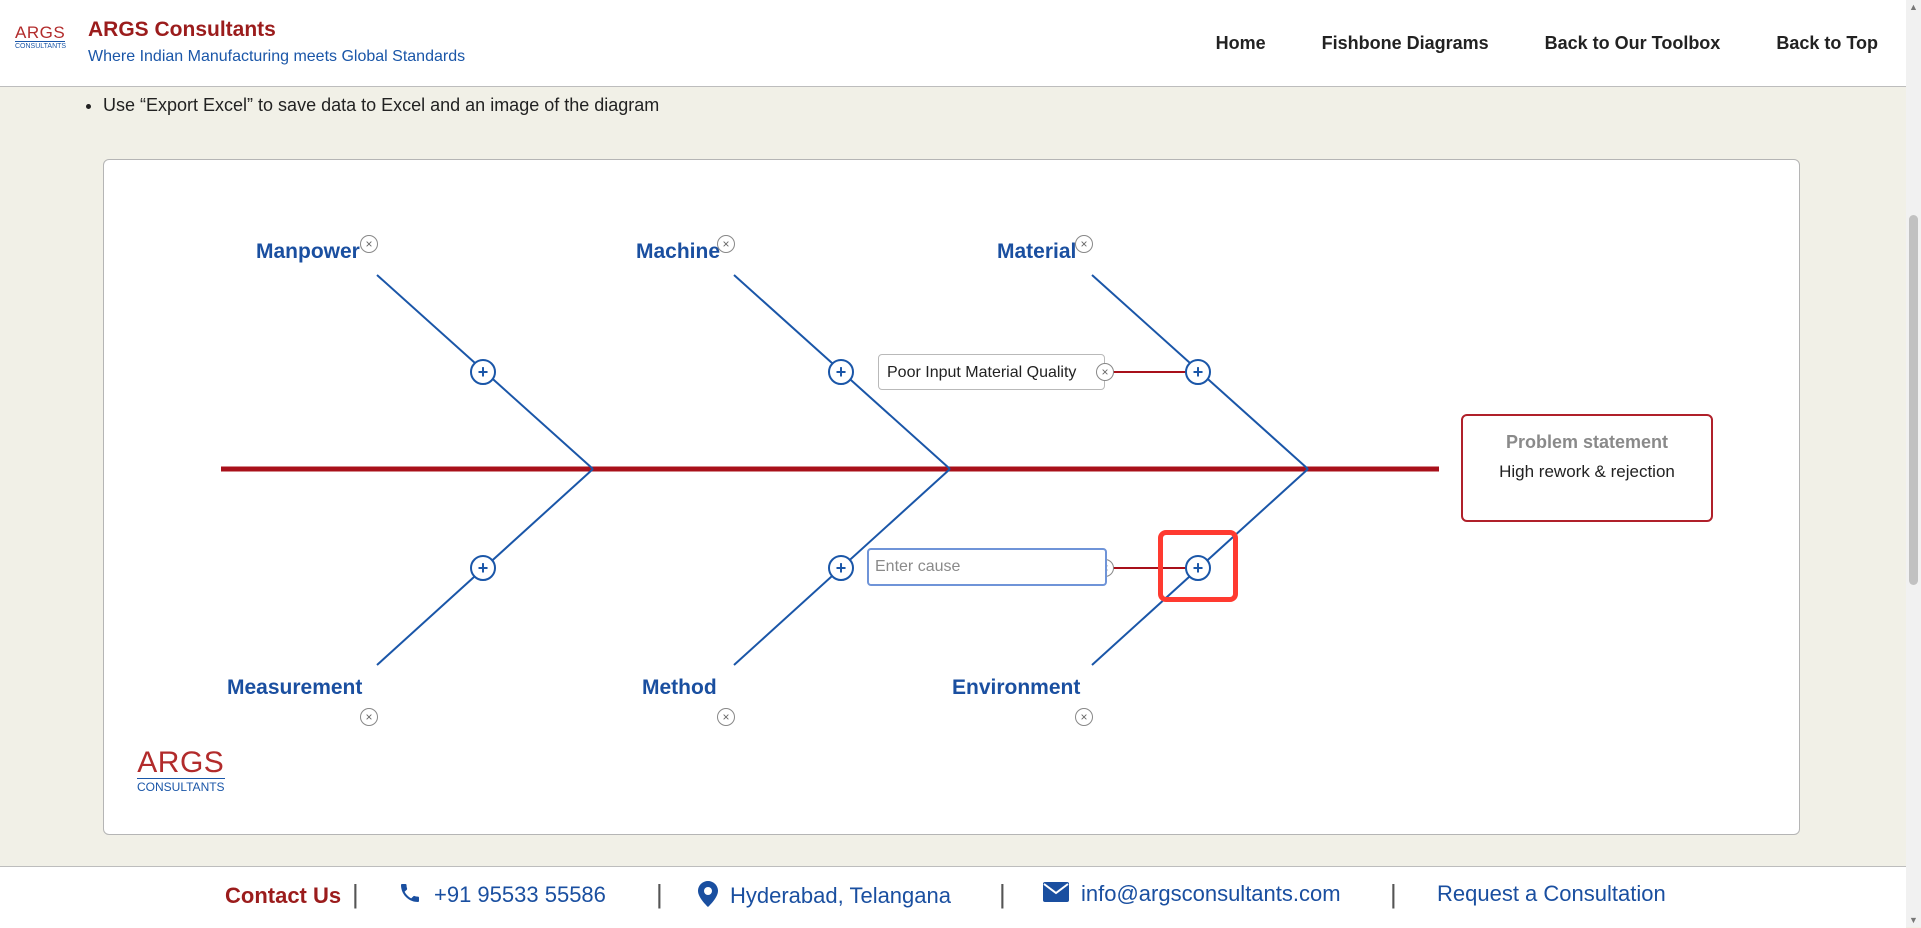 The width and height of the screenshot is (1921, 928). What do you see at coordinates (283, 895) in the screenshot?
I see `contact-us-label: Contact Us` at bounding box center [283, 895].